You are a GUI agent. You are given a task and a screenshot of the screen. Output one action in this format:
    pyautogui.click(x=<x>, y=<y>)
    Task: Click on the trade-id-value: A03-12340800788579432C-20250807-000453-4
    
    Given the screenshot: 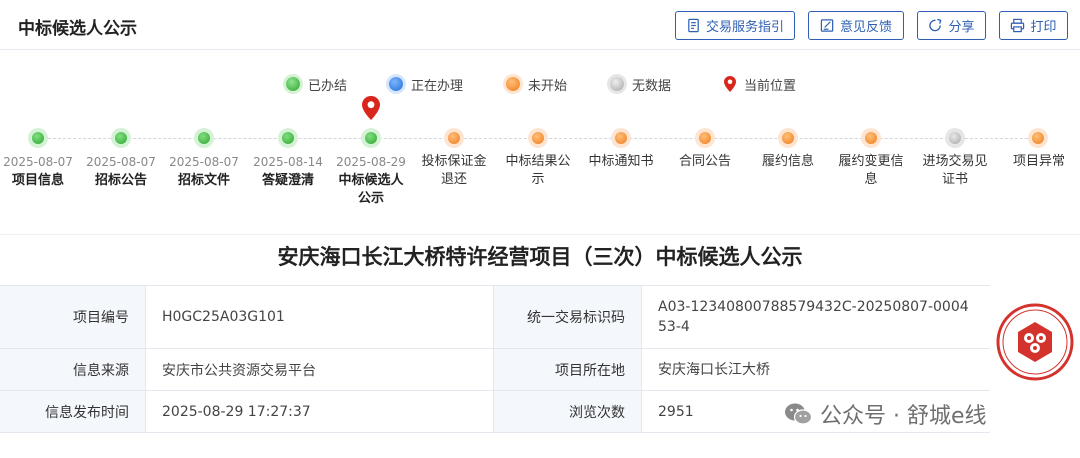 What is the action you would take?
    pyautogui.click(x=813, y=317)
    